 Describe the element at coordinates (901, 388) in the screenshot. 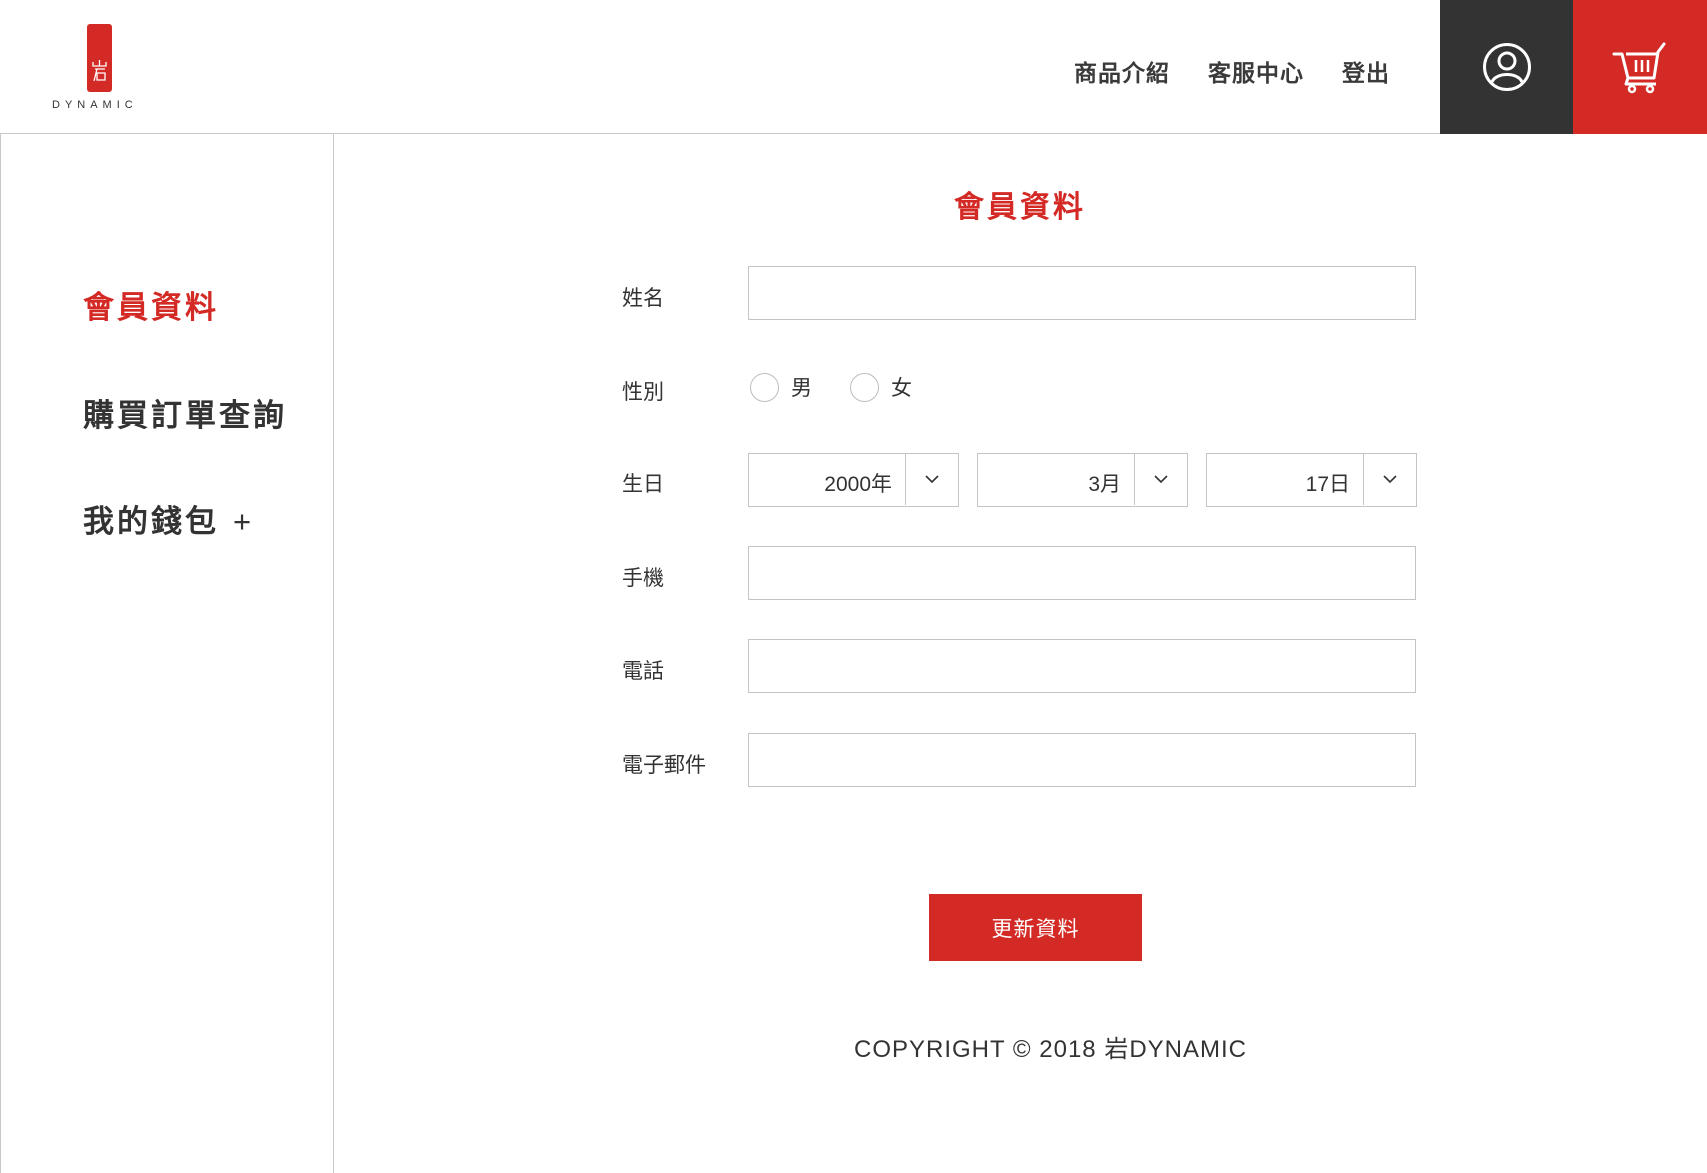

I see `gender-option-female-label: 女` at that location.